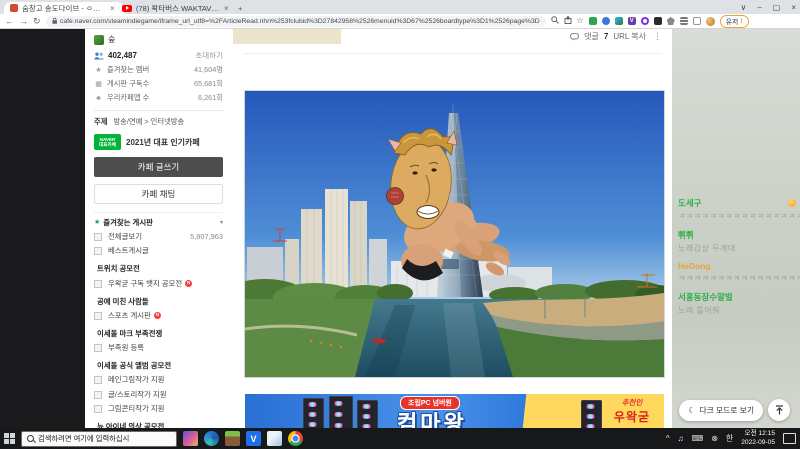 This screenshot has height=449, width=800. I want to click on edge-icon, so click(211, 438).